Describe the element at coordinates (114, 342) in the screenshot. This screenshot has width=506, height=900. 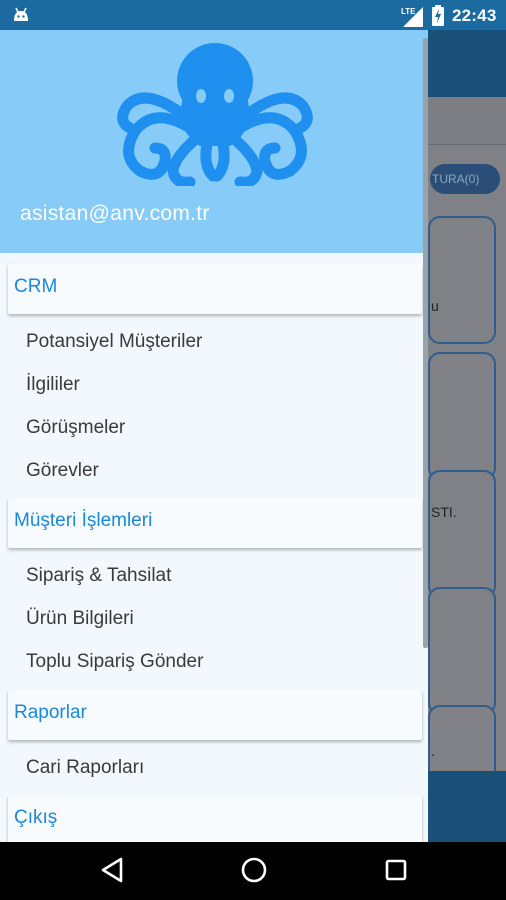
I see `menu-item-potansiyel-musteriler: Potansiyel Müşteriler` at that location.